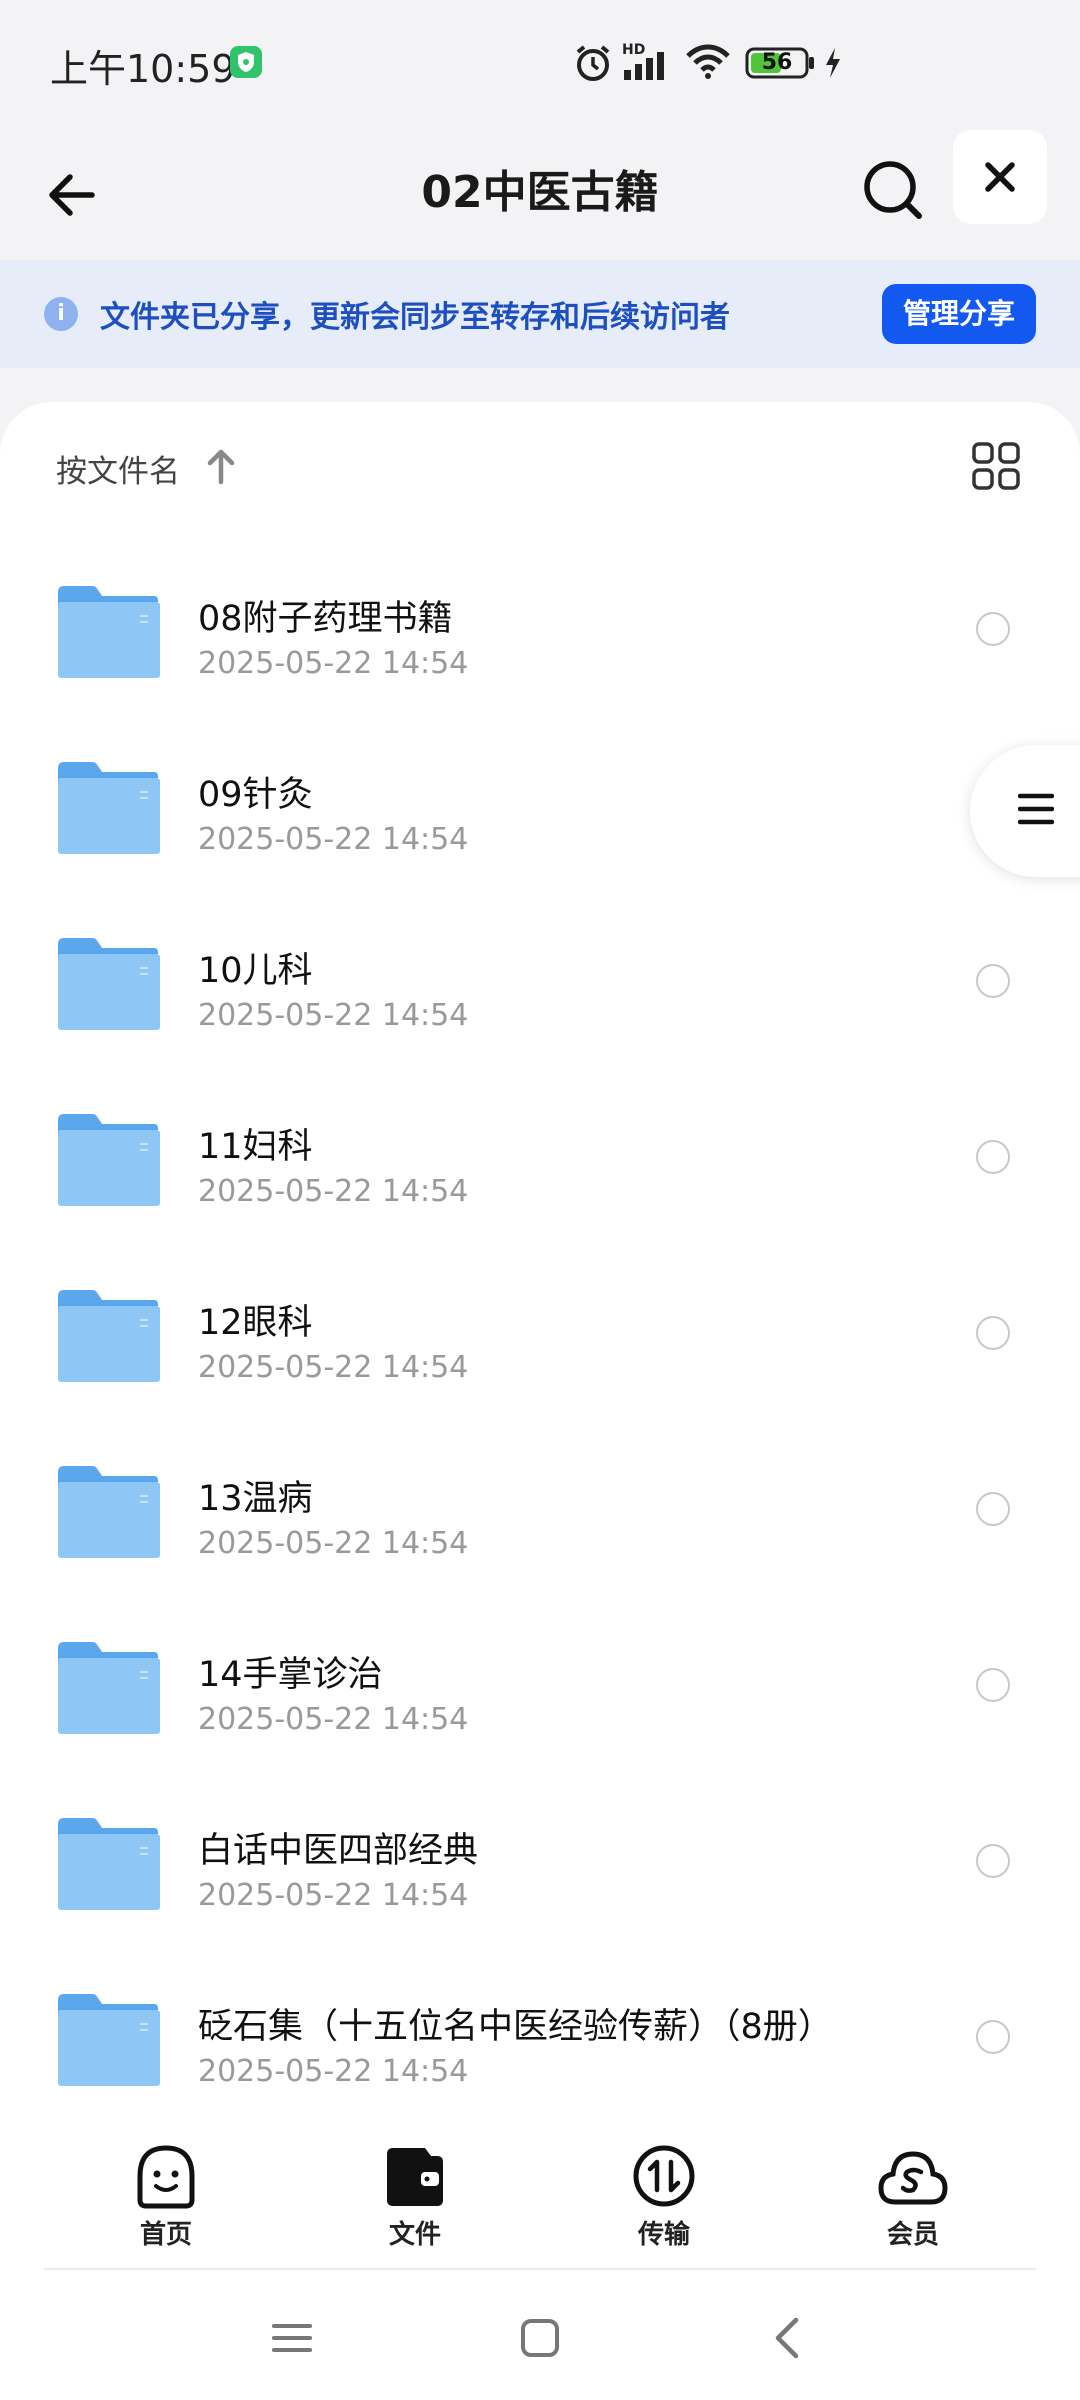 The width and height of the screenshot is (1080, 2400). Describe the element at coordinates (540, 814) in the screenshot. I see `folder-row: 09针灸 2025-05-22 14:54` at that location.